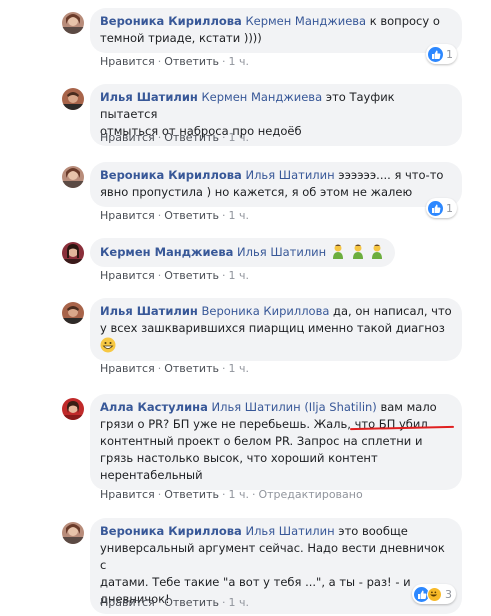  What do you see at coordinates (181, 38) in the screenshot?
I see `comment-text-line: темной триаде, кстати ))))` at bounding box center [181, 38].